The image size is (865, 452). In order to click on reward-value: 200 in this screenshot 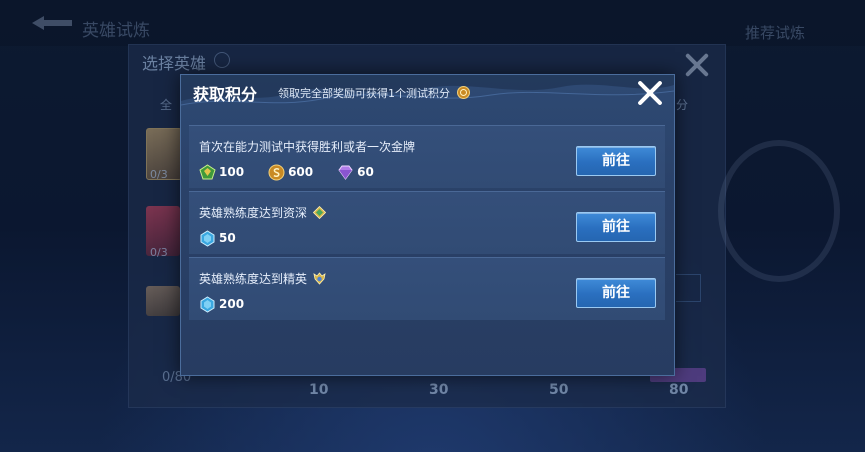, I will do `click(232, 304)`.